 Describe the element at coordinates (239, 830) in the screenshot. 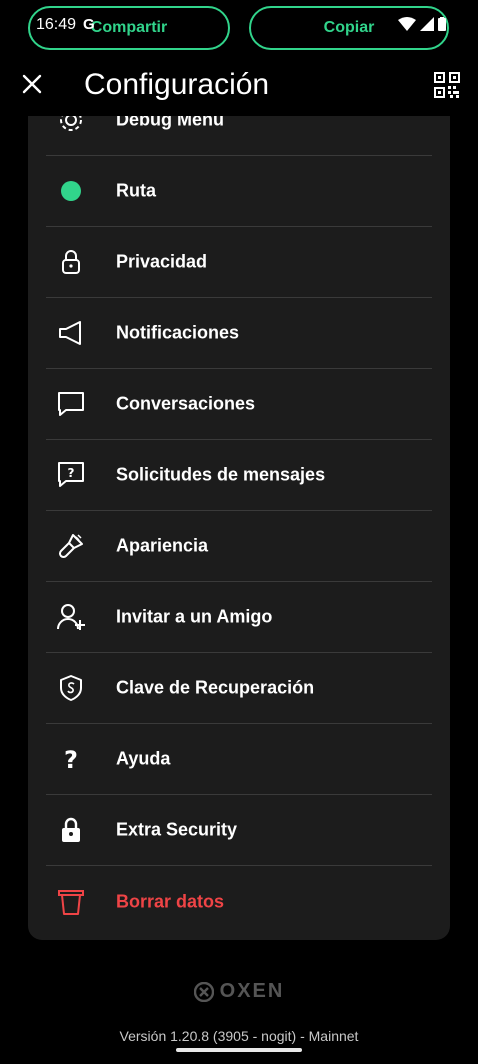

I see `menu-item-extra-security: Extra Security` at that location.